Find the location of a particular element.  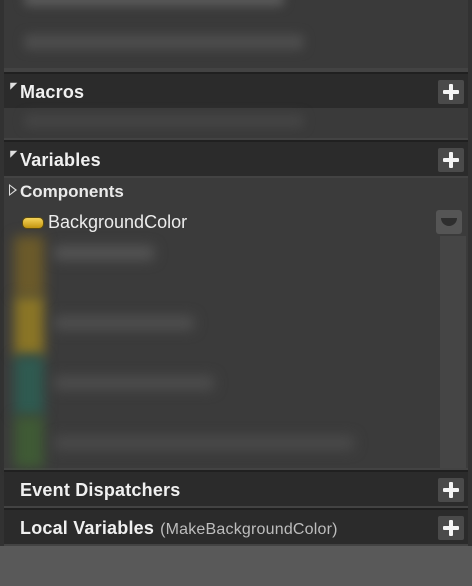

add-local-variable-button is located at coordinates (451, 528).